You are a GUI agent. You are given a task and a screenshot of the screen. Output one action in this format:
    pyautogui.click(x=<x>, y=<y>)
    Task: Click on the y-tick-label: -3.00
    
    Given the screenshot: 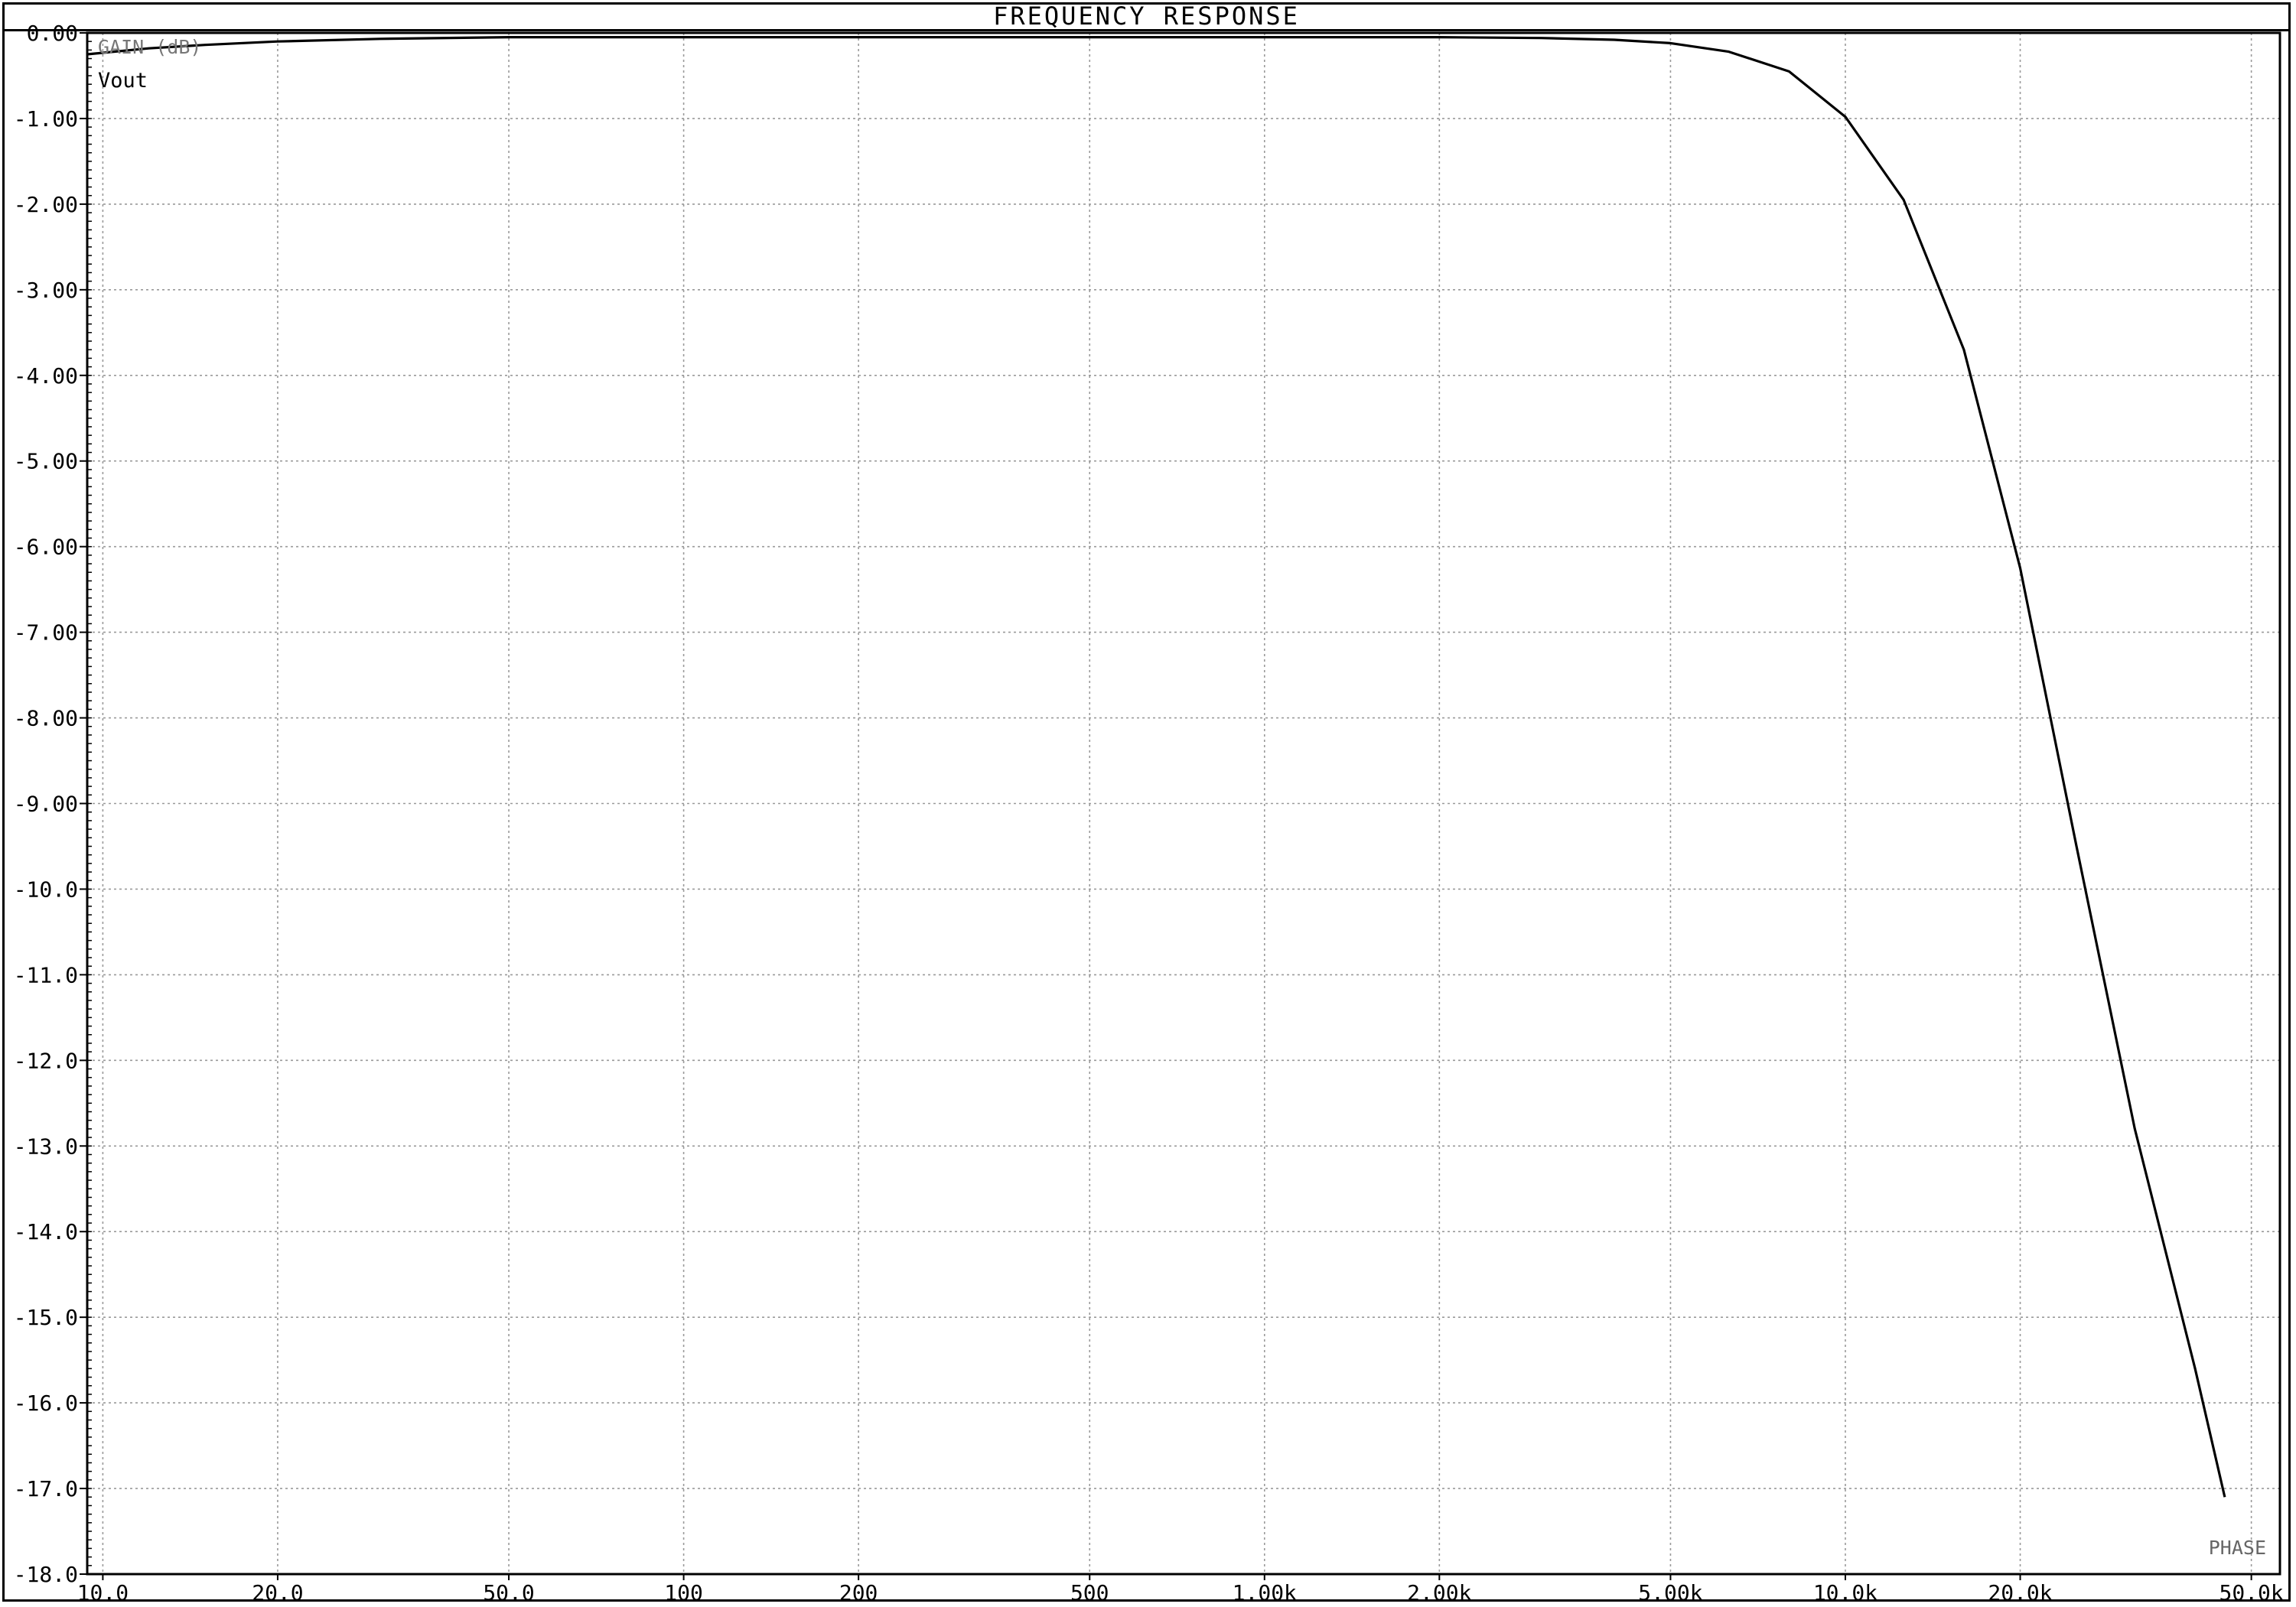 What is the action you would take?
    pyautogui.click(x=46, y=290)
    